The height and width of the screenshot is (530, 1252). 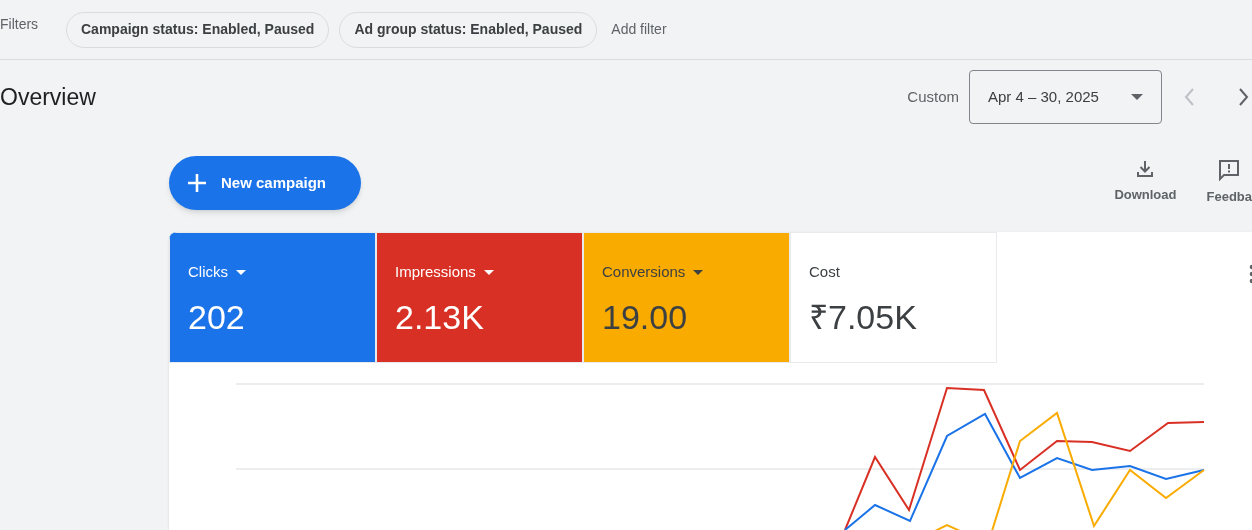 I want to click on metric-value: 2.13K, so click(x=440, y=317).